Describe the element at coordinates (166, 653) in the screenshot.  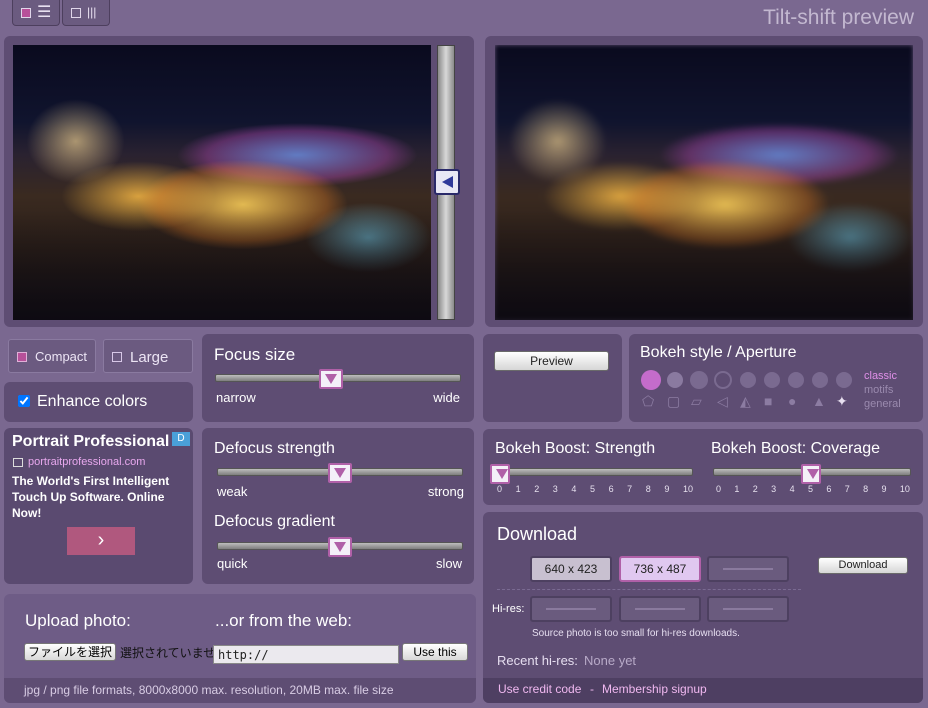
I see `file-status: 選択されていません` at that location.